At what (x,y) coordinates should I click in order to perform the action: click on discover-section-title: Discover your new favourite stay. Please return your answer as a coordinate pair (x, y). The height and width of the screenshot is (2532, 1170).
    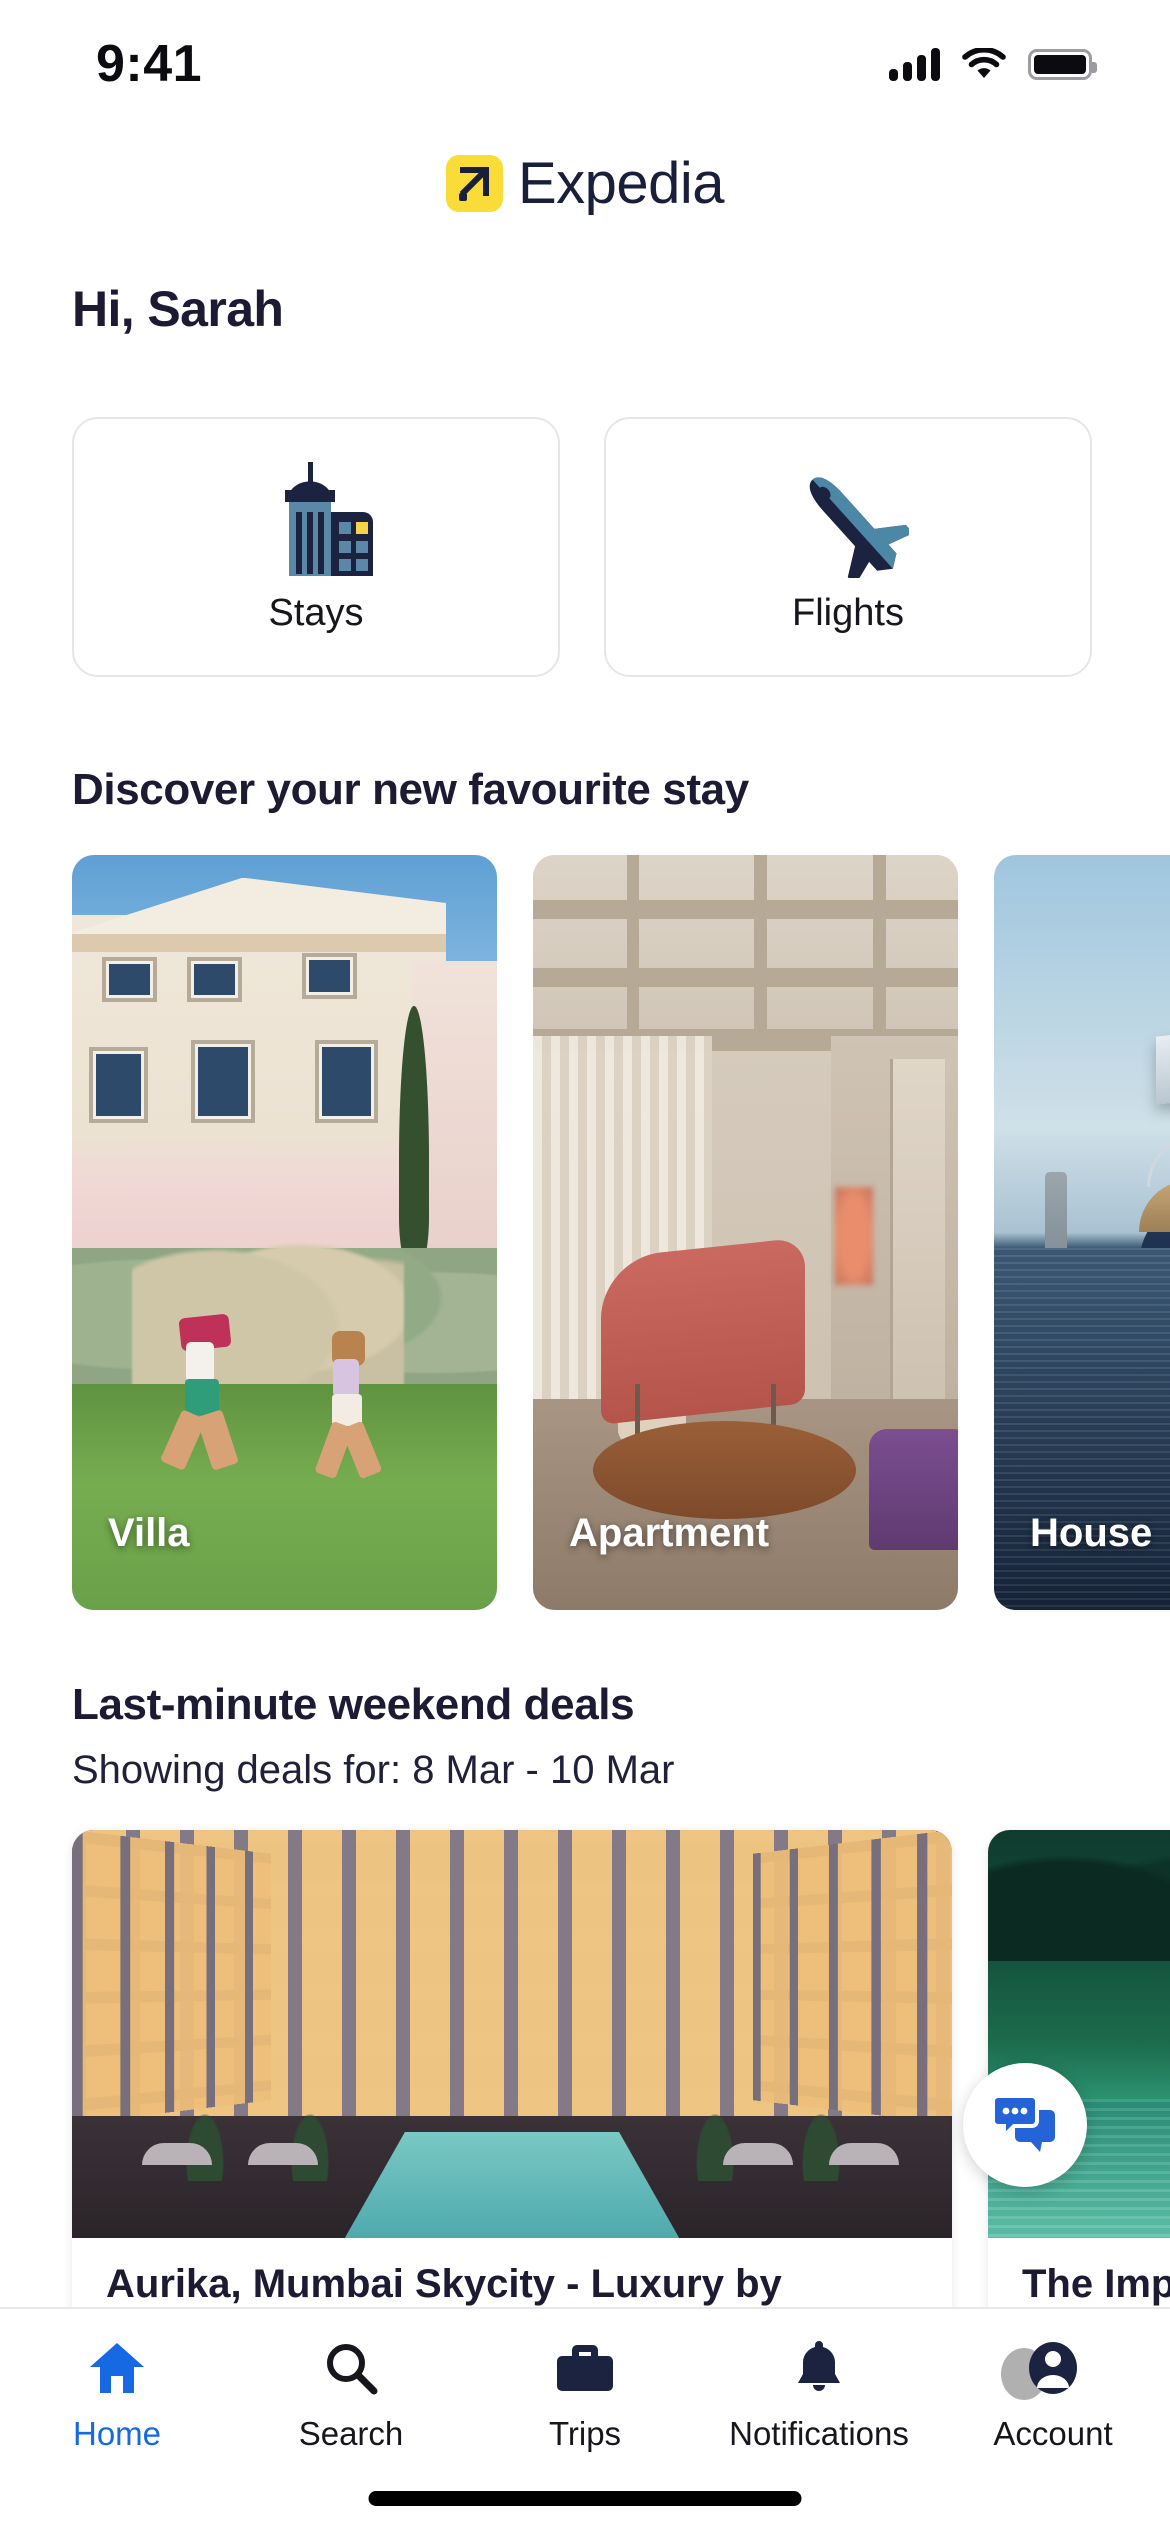
    Looking at the image, I should click on (410, 789).